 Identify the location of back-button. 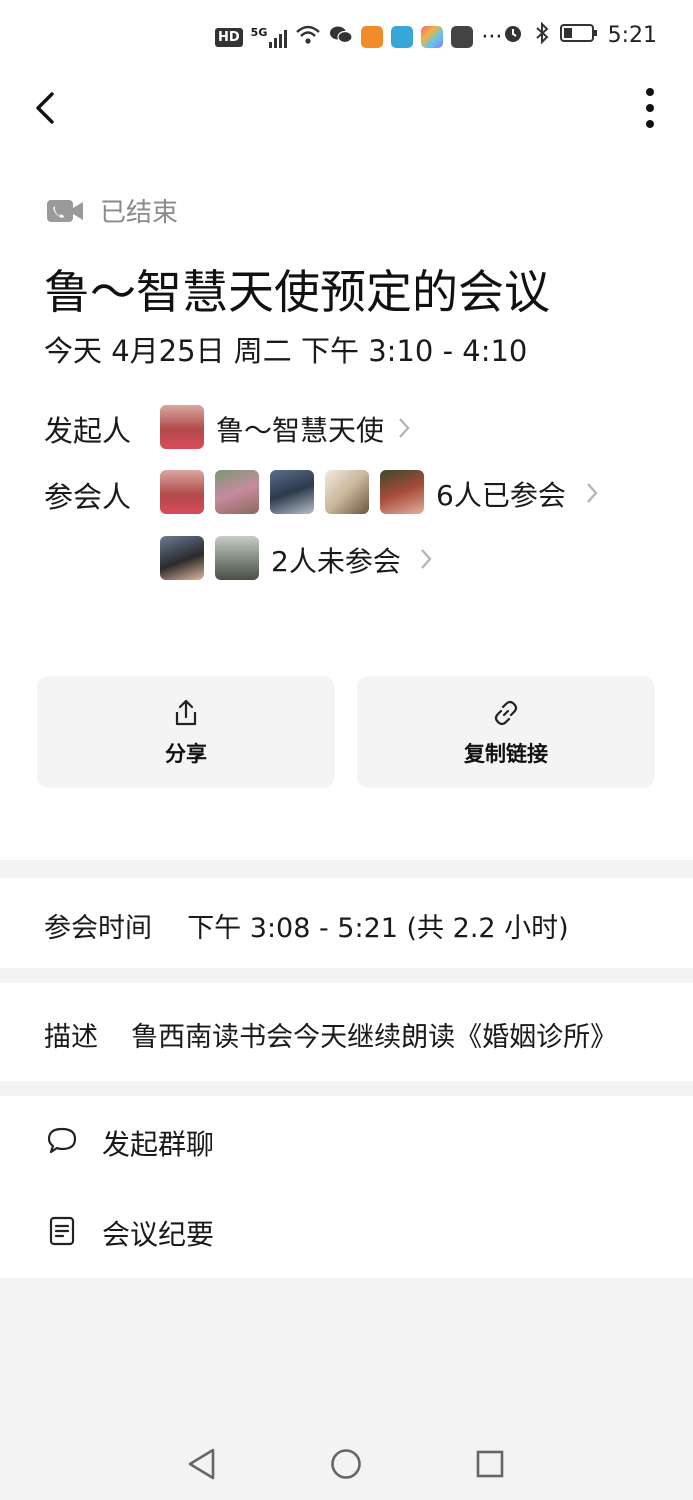
(48, 108).